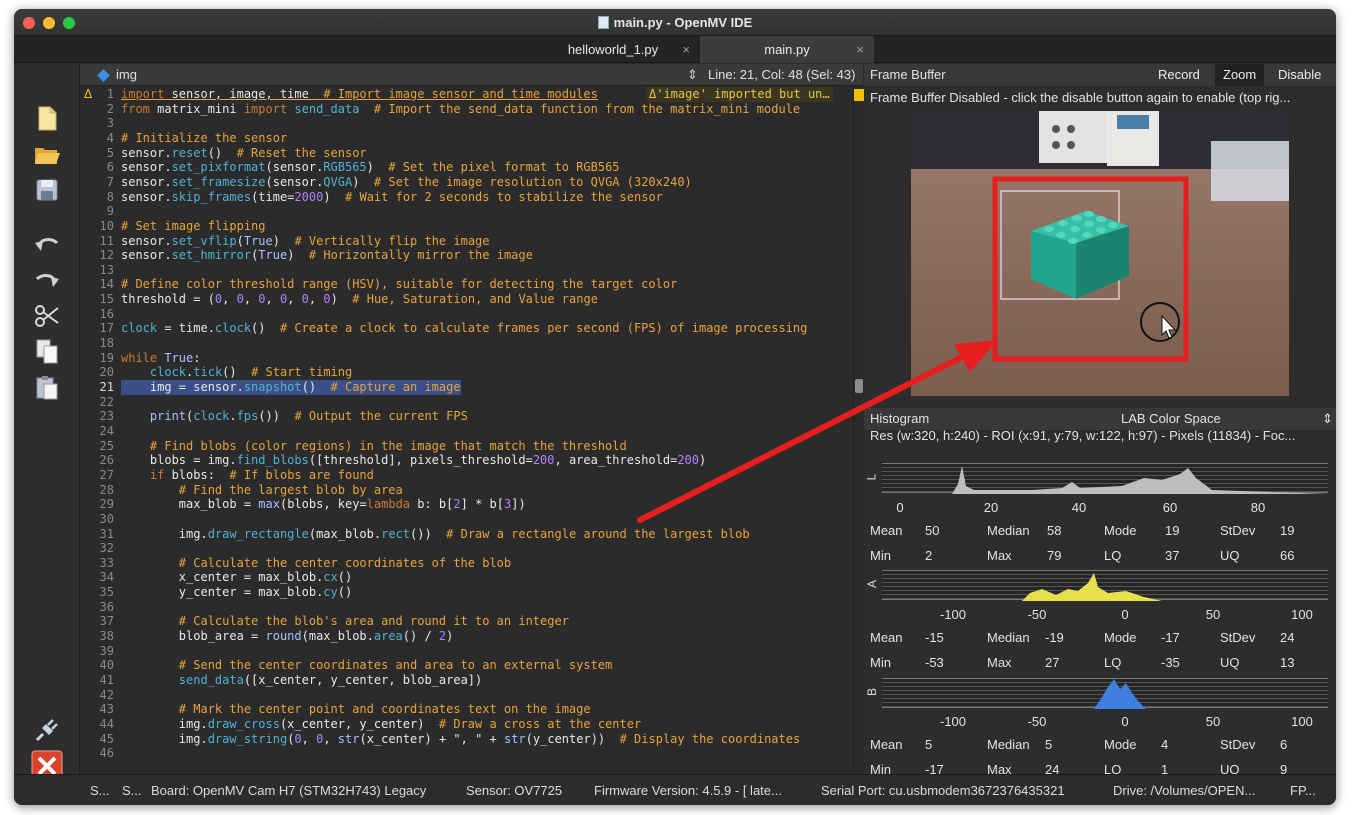 The image size is (1352, 815). I want to click on code-line: 19 while True:, so click(466, 358).